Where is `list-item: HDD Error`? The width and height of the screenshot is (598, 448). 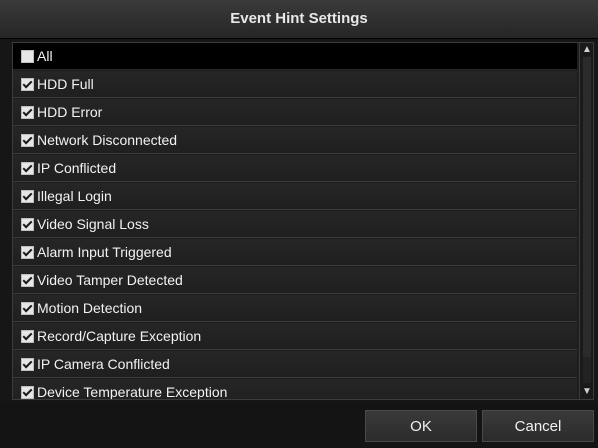
list-item: HDD Error is located at coordinates (295, 112).